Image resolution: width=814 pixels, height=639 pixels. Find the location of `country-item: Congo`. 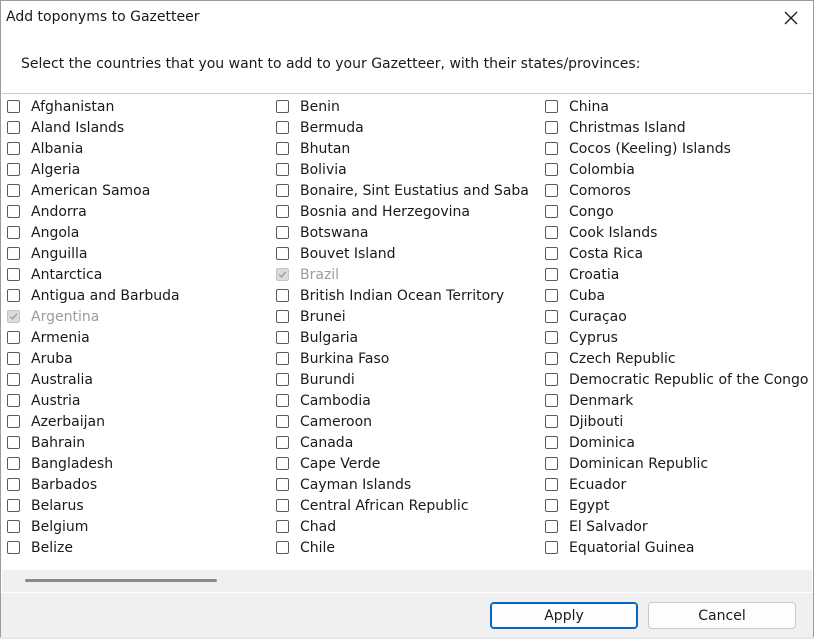

country-item: Congo is located at coordinates (577, 211).